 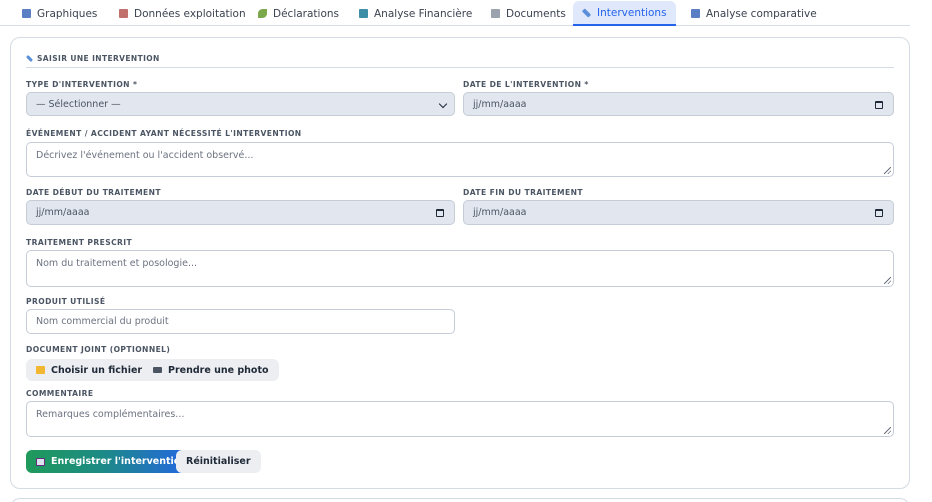 I want to click on tab-interventions: Interventions, so click(x=624, y=13).